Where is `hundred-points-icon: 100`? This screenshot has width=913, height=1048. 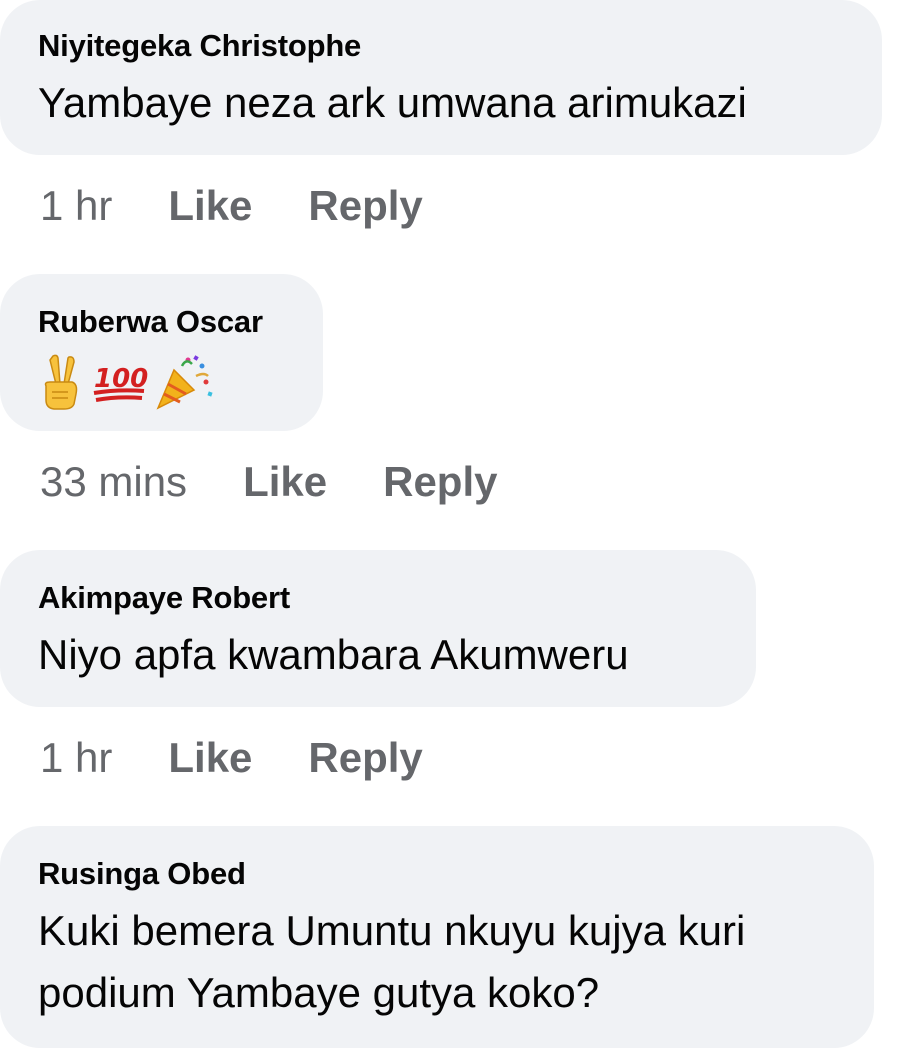 hundred-points-icon: 100 is located at coordinates (120, 383).